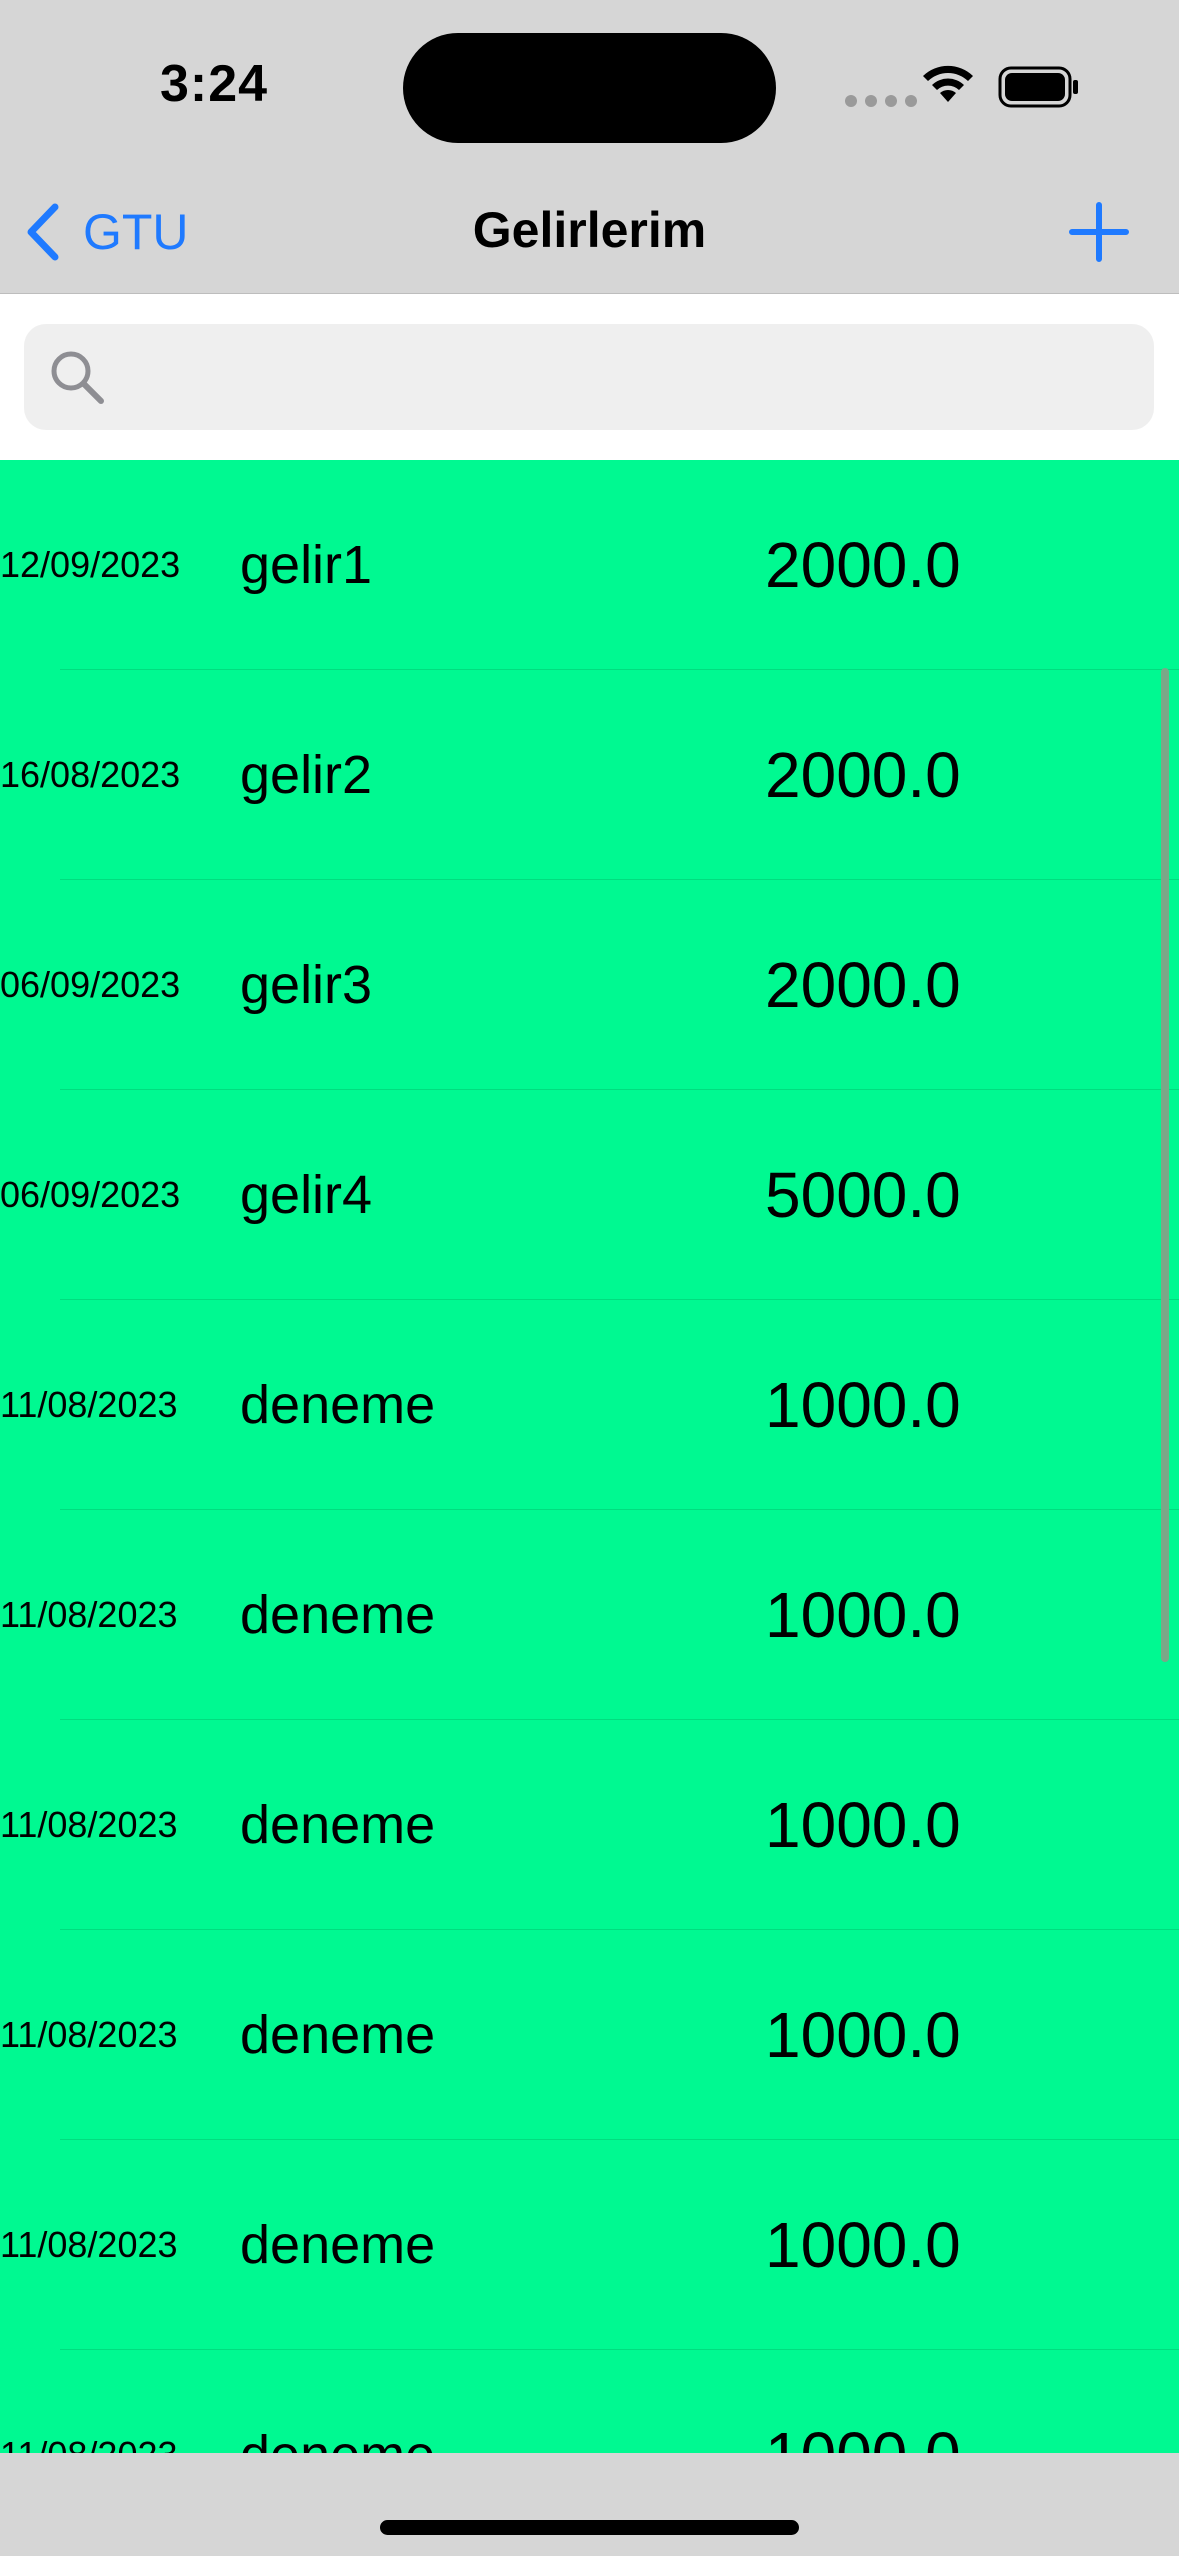 The image size is (1179, 2556). Describe the element at coordinates (1165, 1165) in the screenshot. I see `scrollbar` at that location.